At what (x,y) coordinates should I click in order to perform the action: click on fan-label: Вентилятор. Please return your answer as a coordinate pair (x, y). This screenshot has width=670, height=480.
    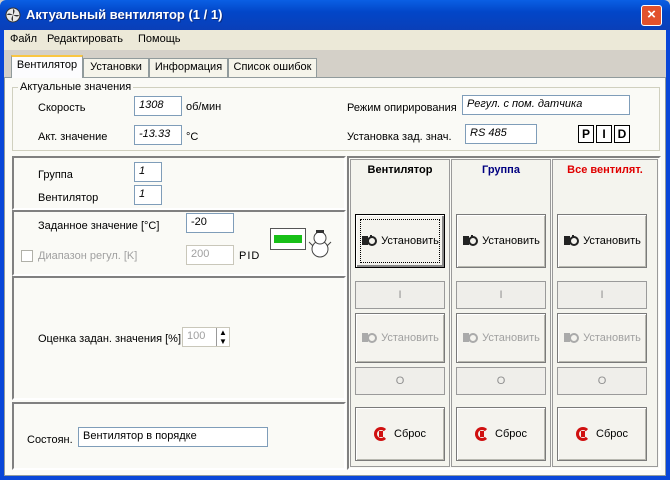
    Looking at the image, I should click on (68, 198).